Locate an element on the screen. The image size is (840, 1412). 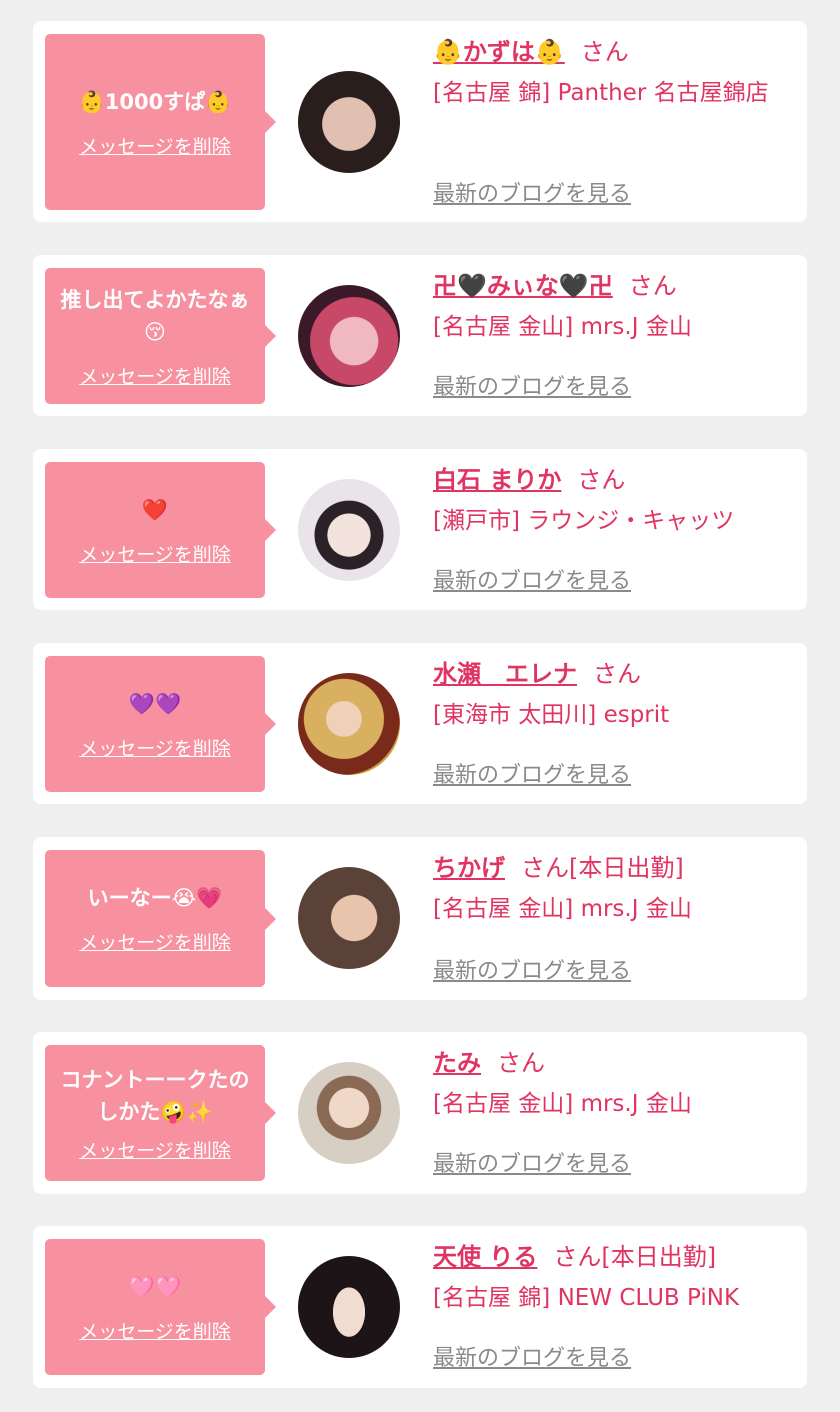
message-bubble: 推し出てよかたなぁ😚 メッセージを削除 is located at coordinates (160, 336).